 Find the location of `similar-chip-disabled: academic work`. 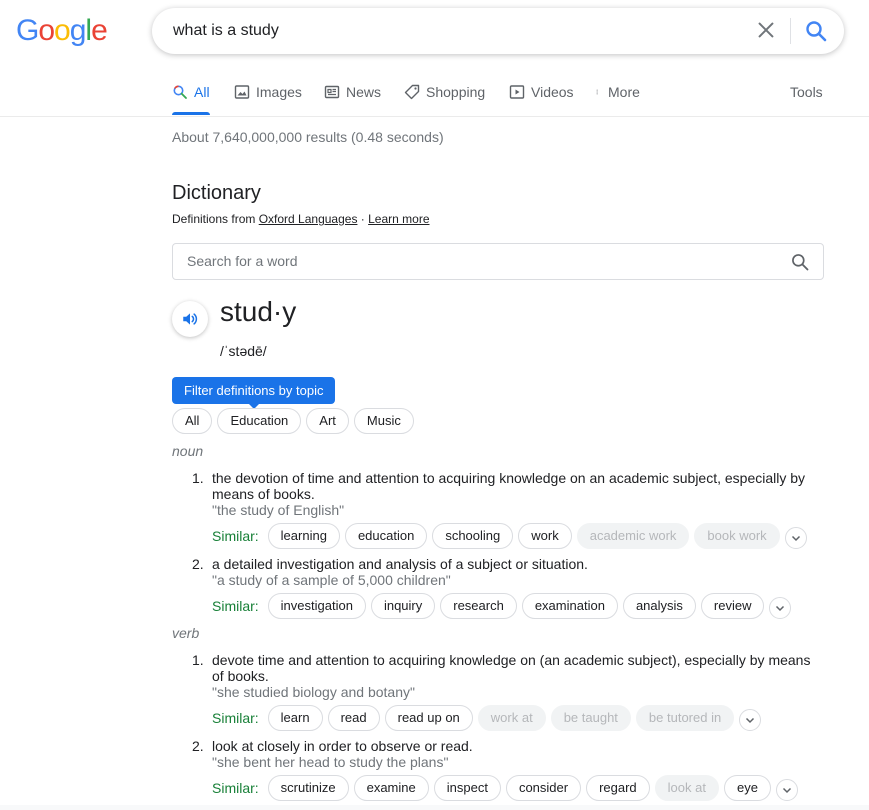

similar-chip-disabled: academic work is located at coordinates (633, 536).